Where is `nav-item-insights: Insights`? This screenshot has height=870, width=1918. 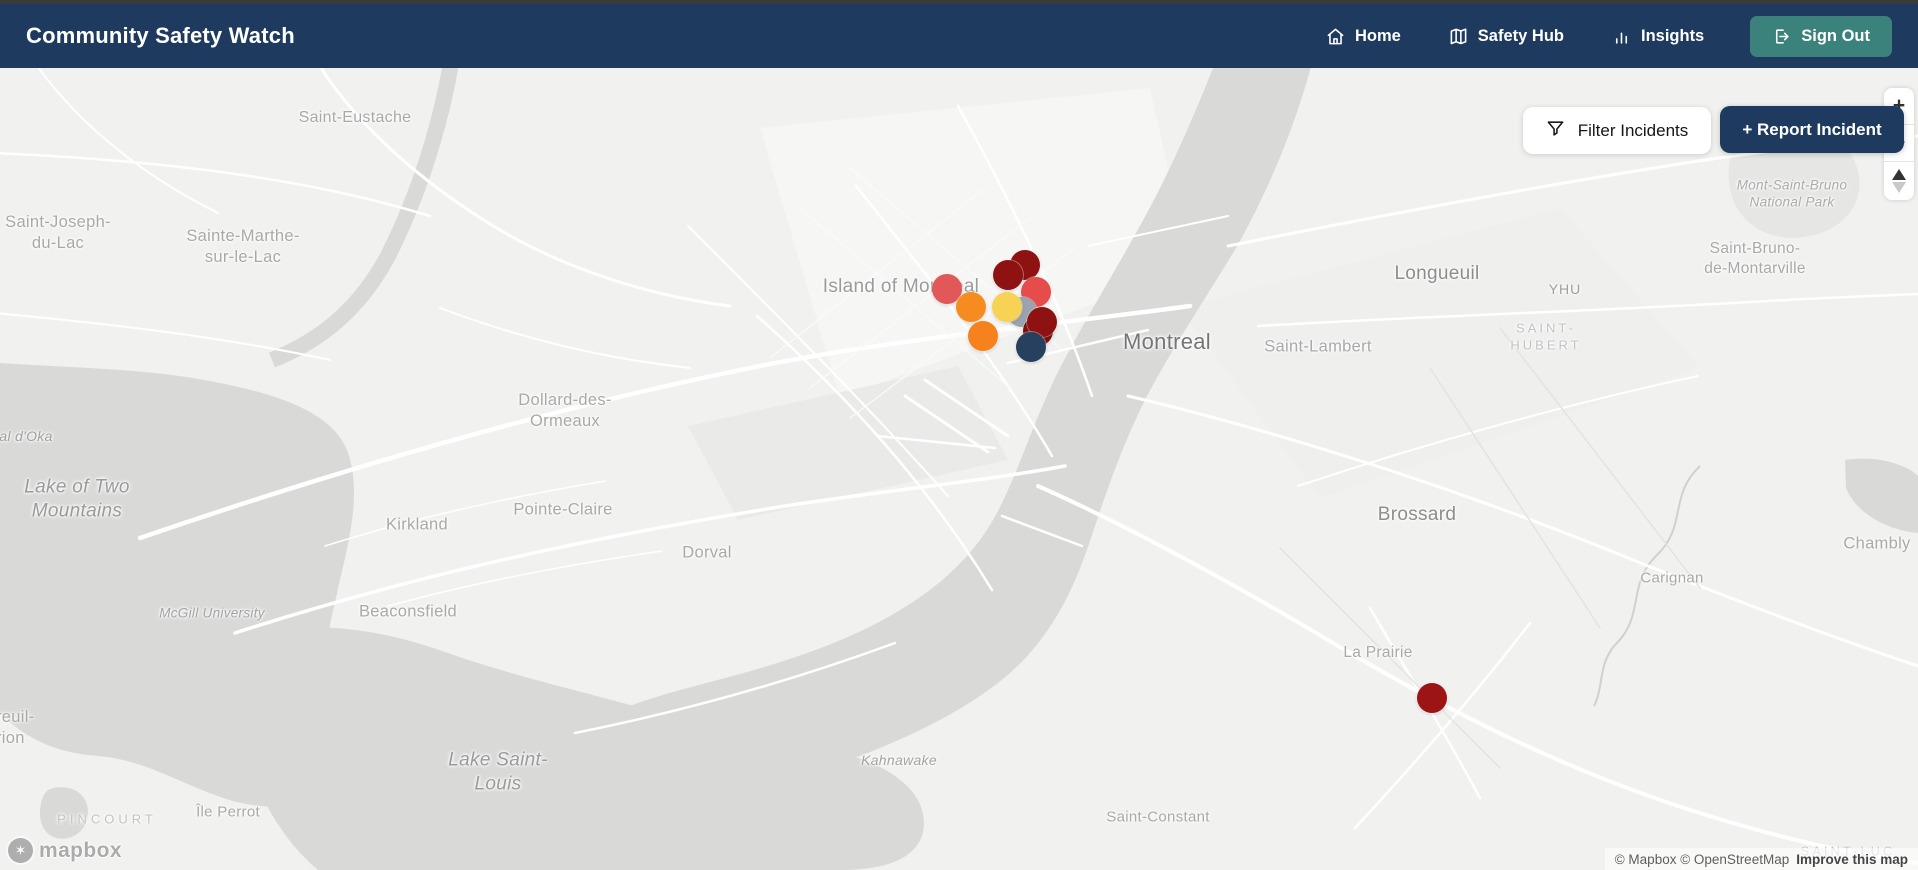
nav-item-insights: Insights is located at coordinates (1658, 36).